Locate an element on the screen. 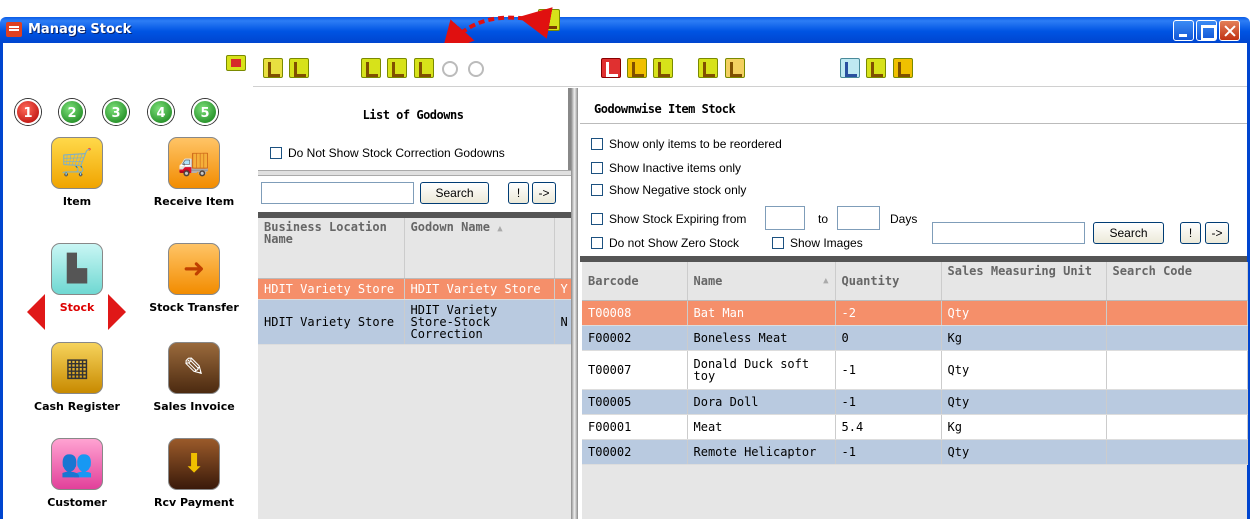 This screenshot has height=519, width=1255. filter-negative-checkbox is located at coordinates (597, 190).